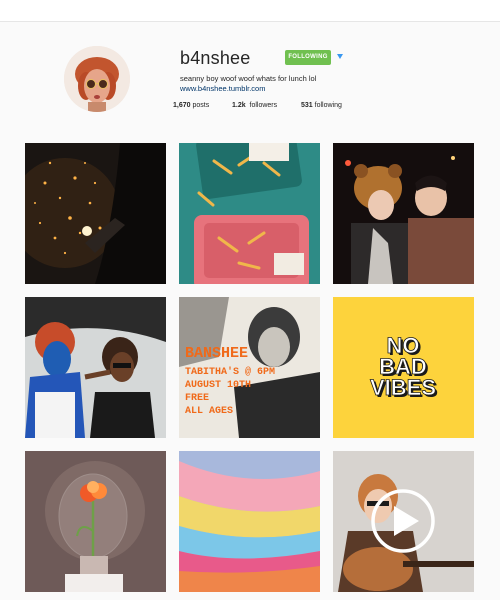 This screenshot has width=500, height=600. I want to click on post-tile-sparkler, so click(95, 213).